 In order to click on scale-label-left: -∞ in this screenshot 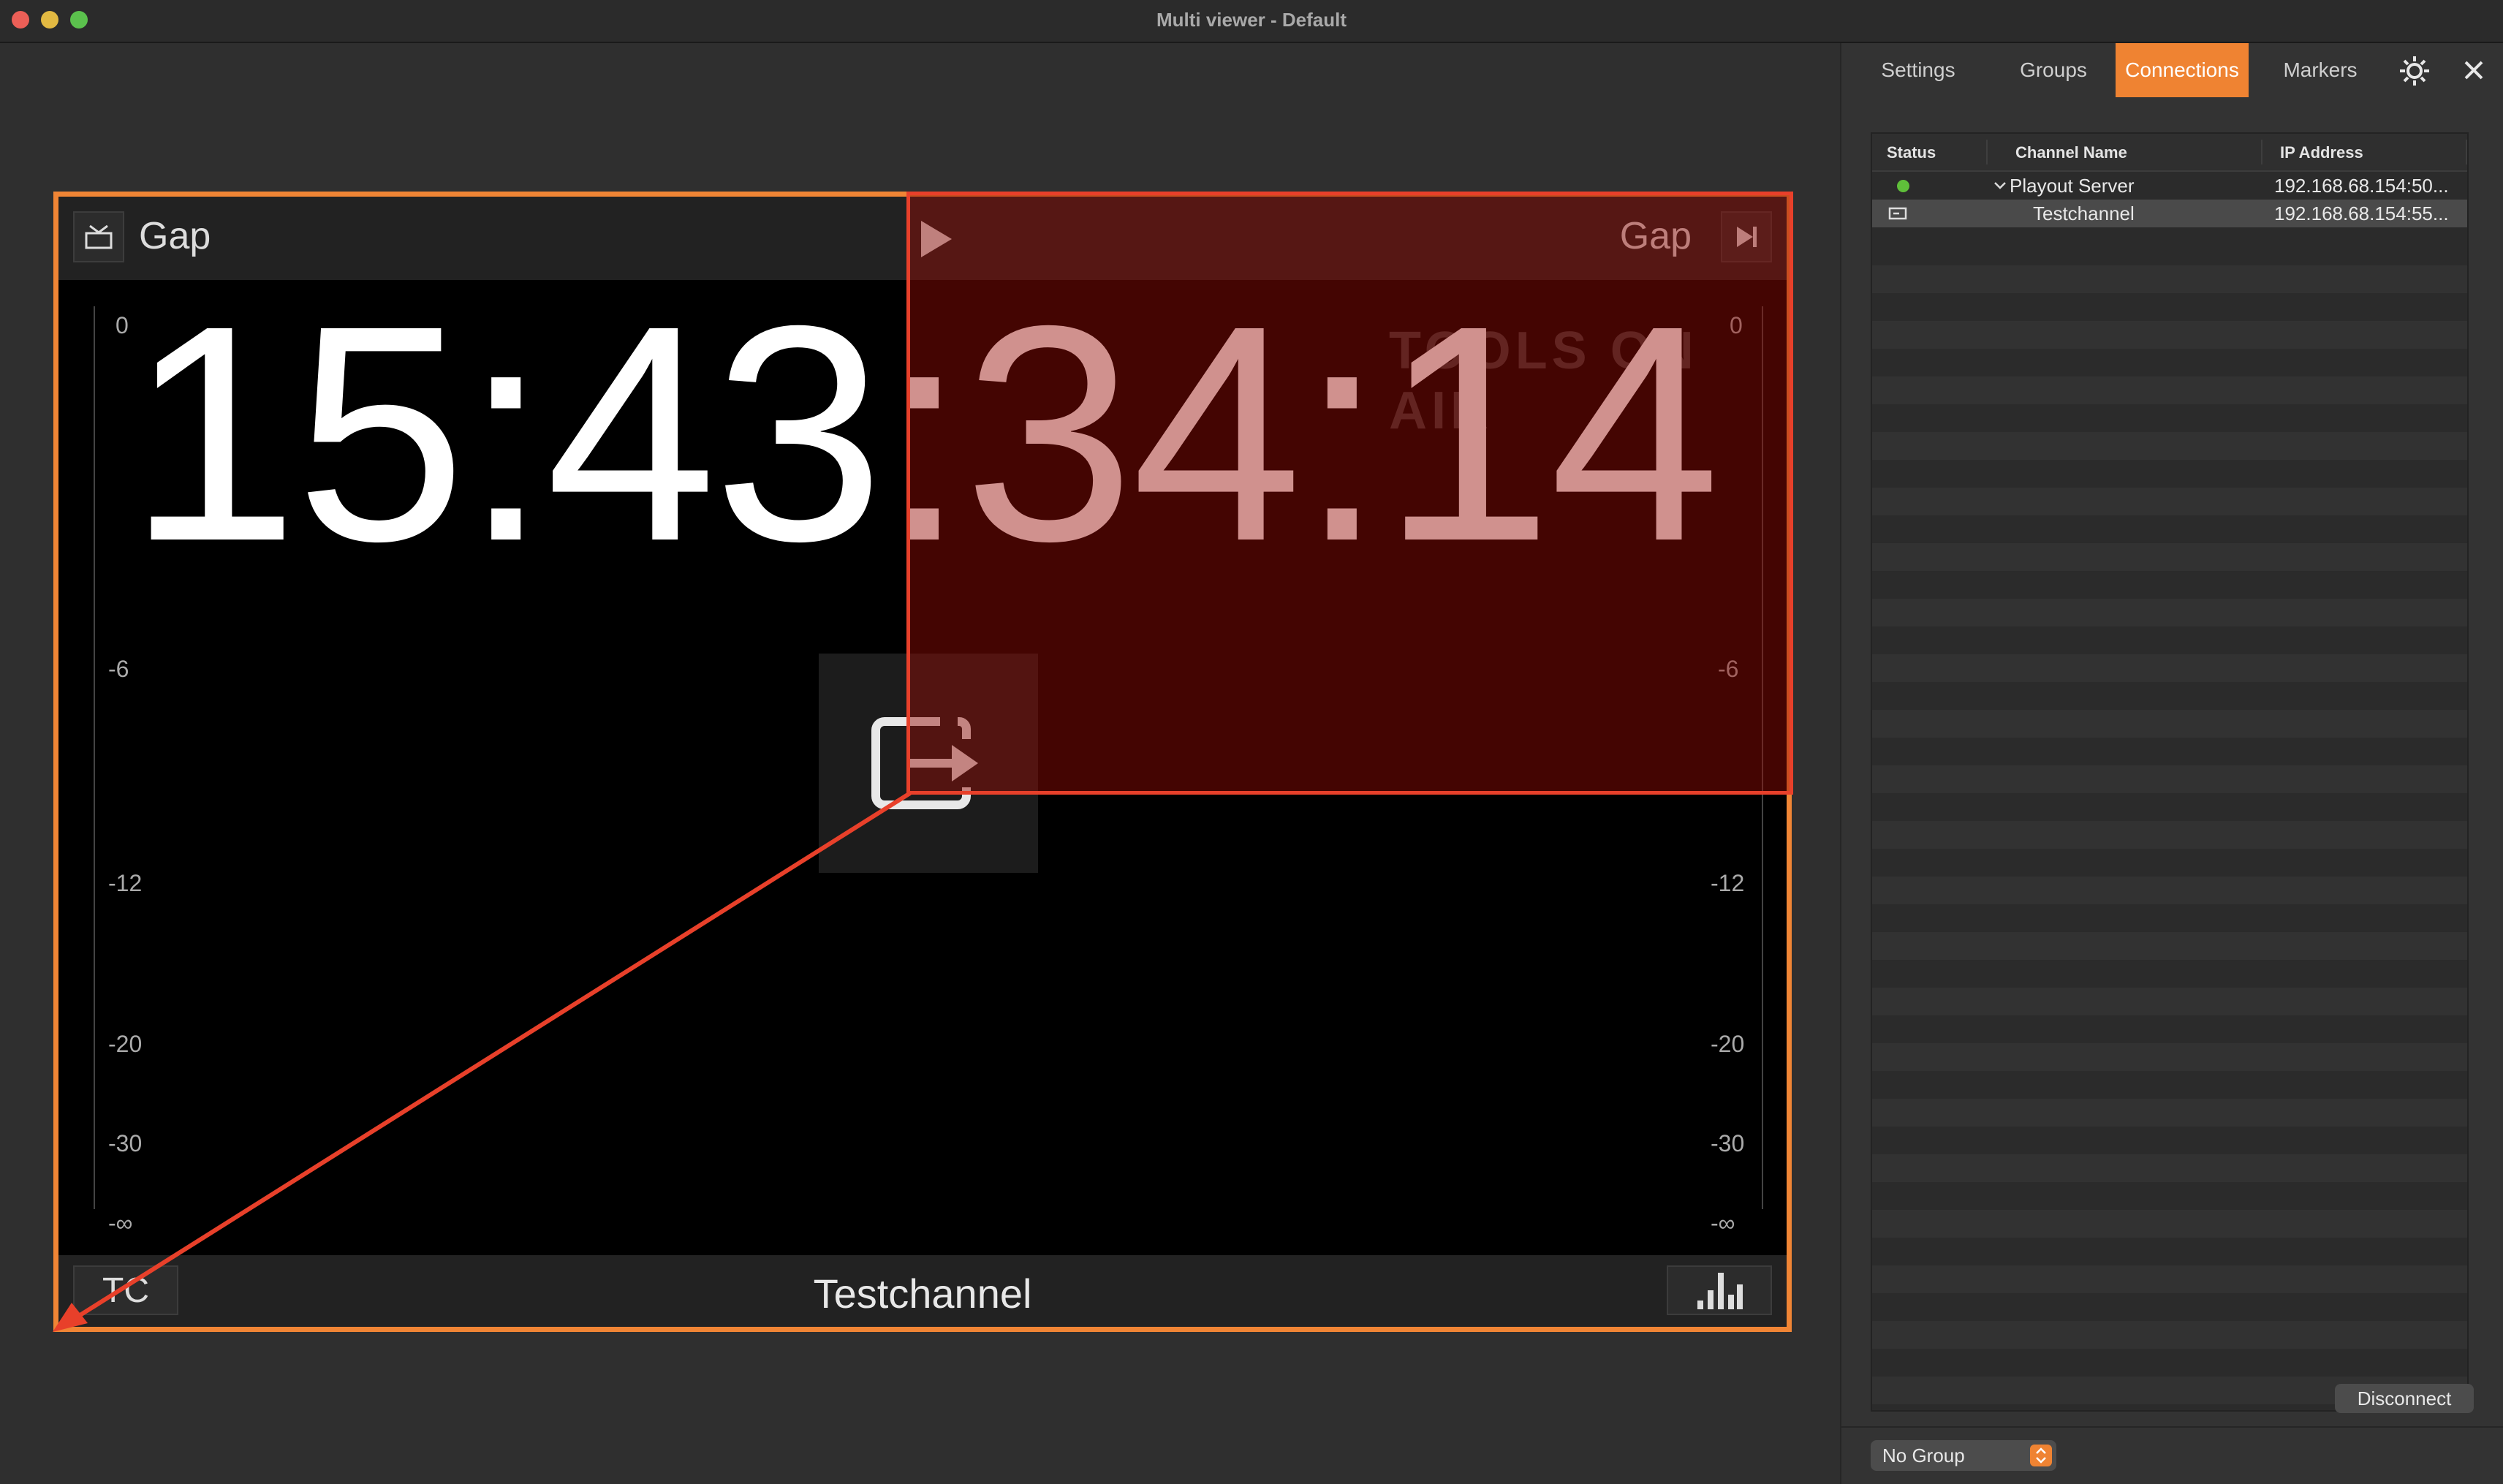, I will do `click(120, 1223)`.